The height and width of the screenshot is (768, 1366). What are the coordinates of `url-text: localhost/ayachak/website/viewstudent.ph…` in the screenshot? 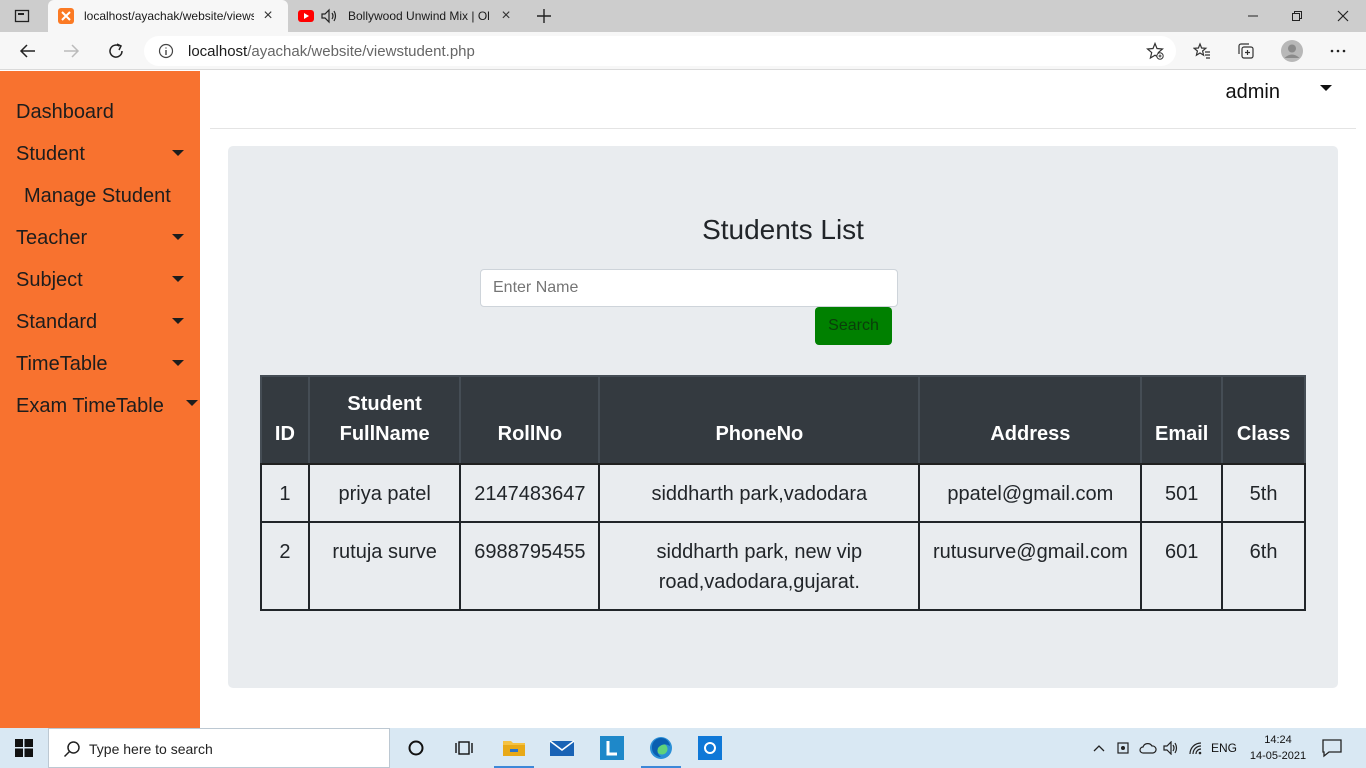 It's located at (331, 51).